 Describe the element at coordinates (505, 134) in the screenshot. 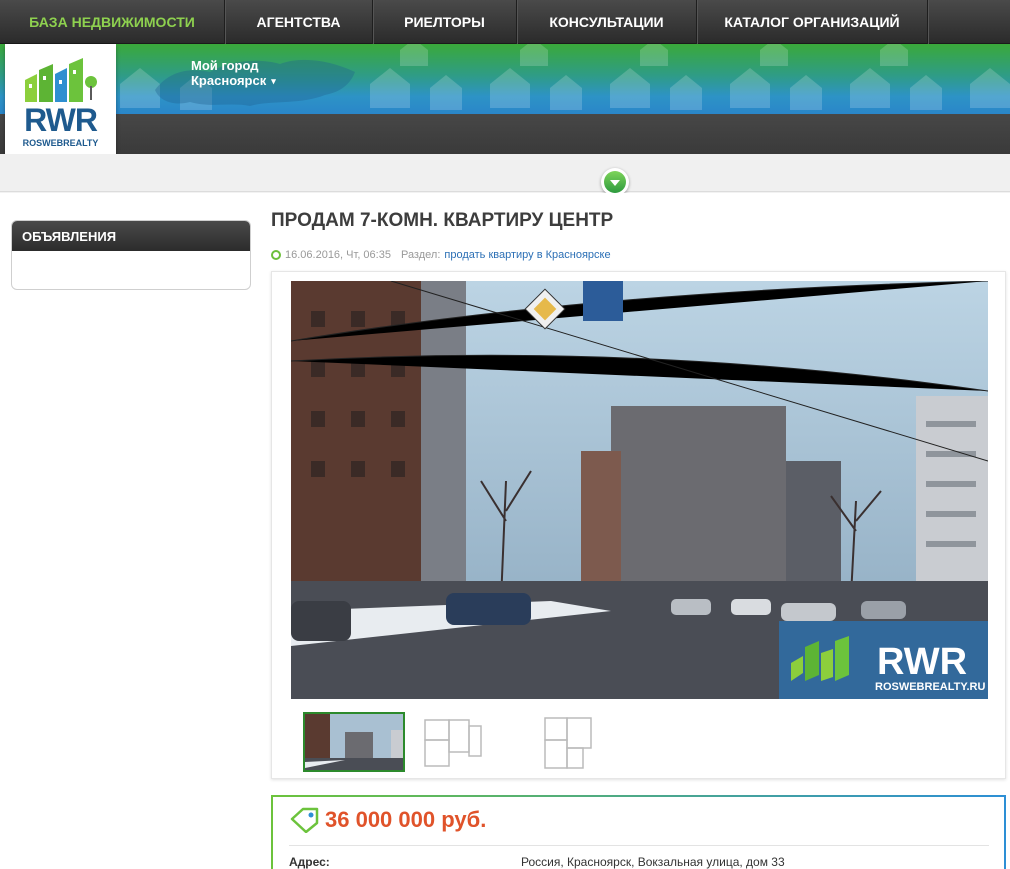

I see `header-dark-band` at that location.